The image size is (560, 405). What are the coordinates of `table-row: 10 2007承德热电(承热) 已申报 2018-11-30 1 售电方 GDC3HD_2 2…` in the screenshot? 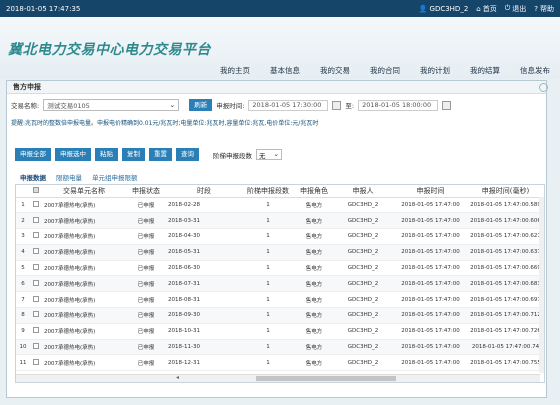 It's located at (279, 347).